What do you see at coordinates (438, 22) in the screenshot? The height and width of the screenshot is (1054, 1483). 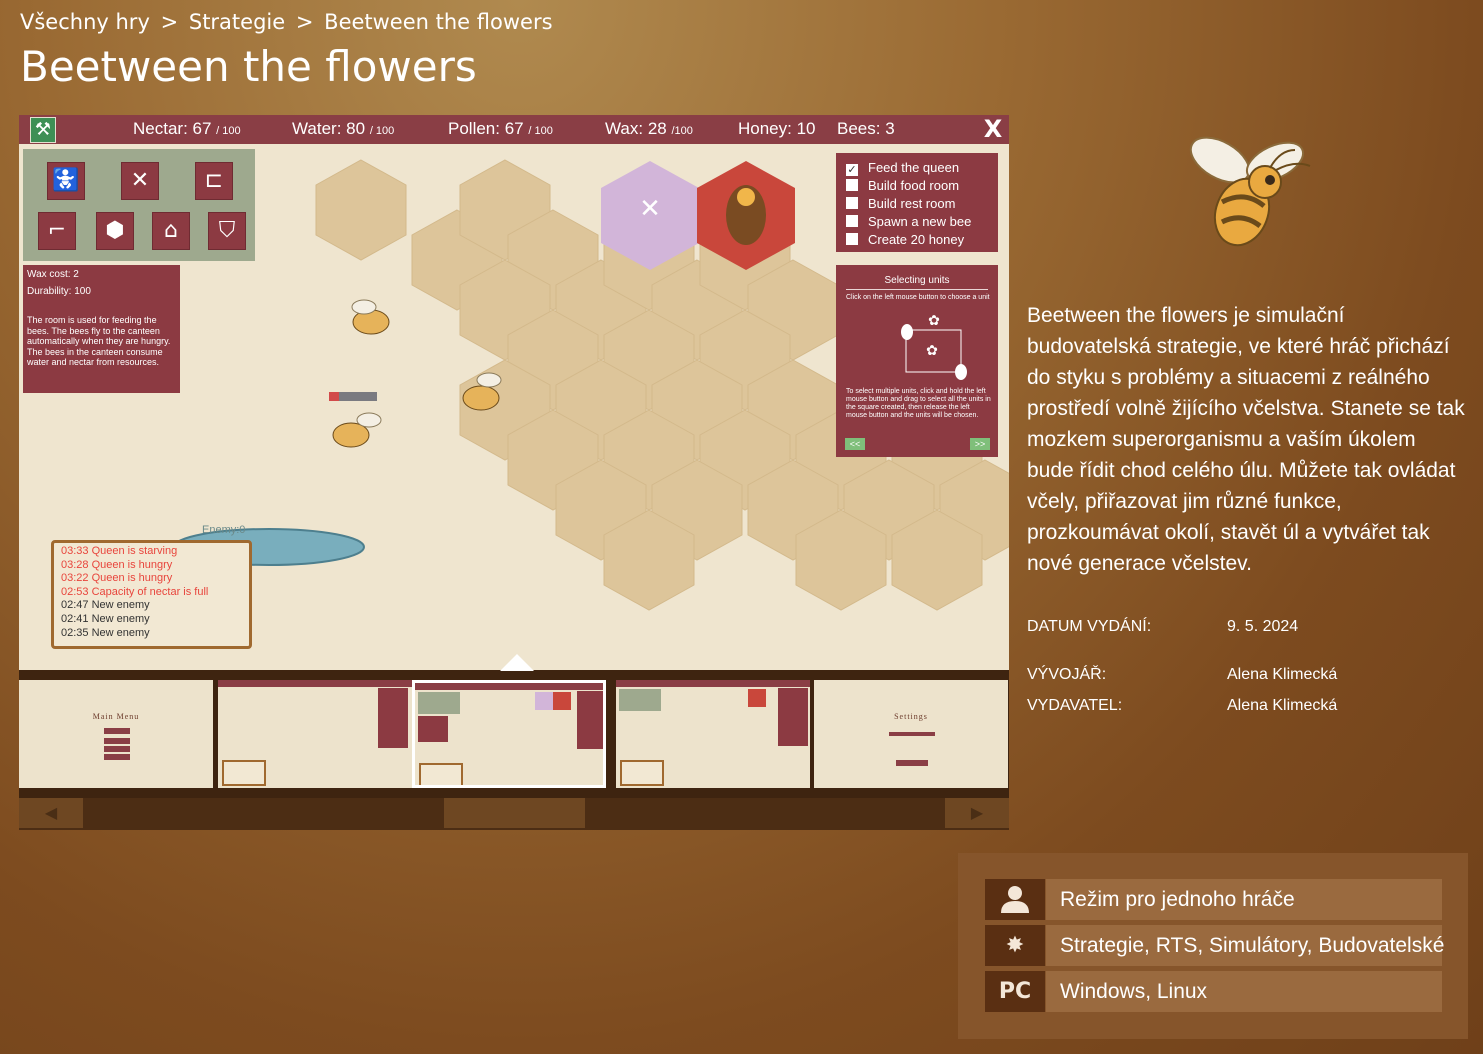 I see `breadcrumb-current: Beetween the flowers` at bounding box center [438, 22].